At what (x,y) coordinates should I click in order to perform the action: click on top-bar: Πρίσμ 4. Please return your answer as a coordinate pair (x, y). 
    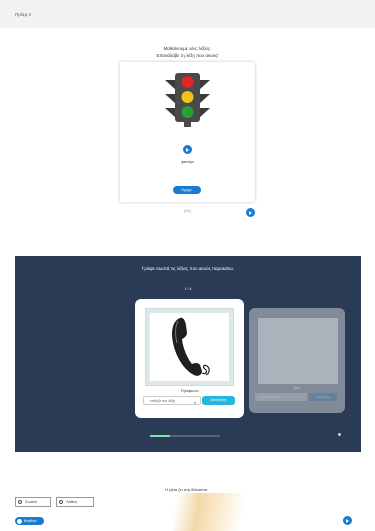
    Looking at the image, I should click on (187, 14).